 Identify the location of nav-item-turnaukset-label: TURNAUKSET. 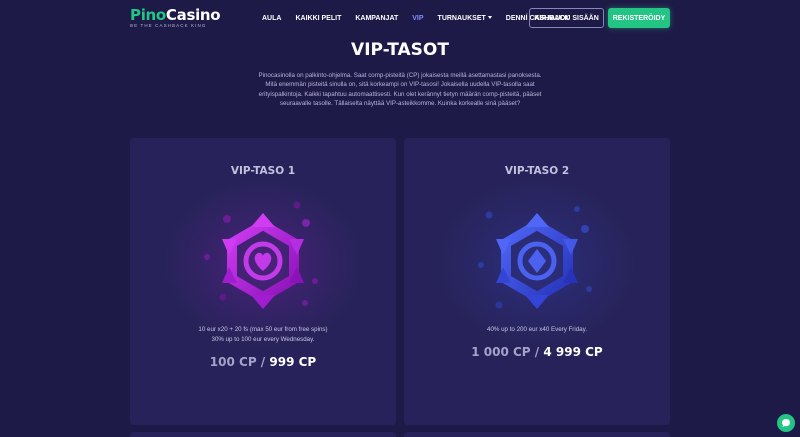
(461, 18).